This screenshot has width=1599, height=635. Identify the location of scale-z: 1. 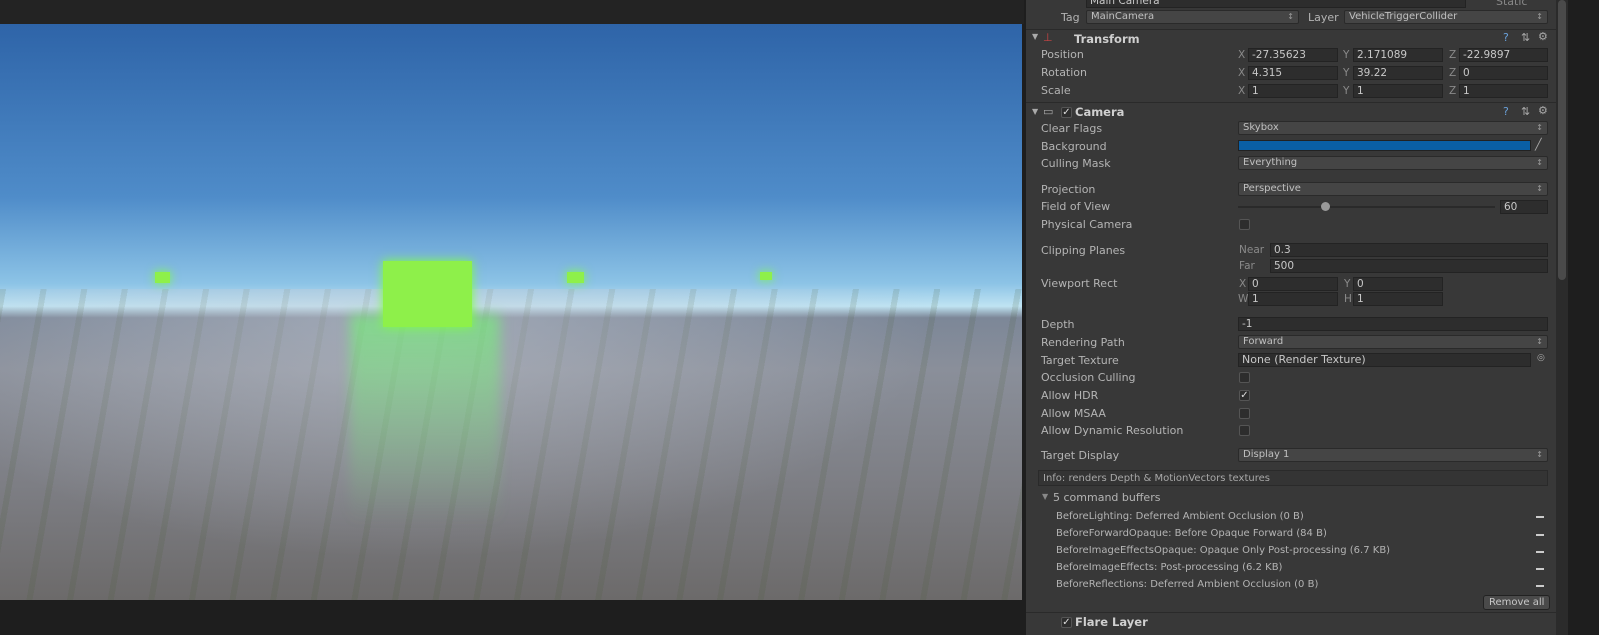
(1503, 91).